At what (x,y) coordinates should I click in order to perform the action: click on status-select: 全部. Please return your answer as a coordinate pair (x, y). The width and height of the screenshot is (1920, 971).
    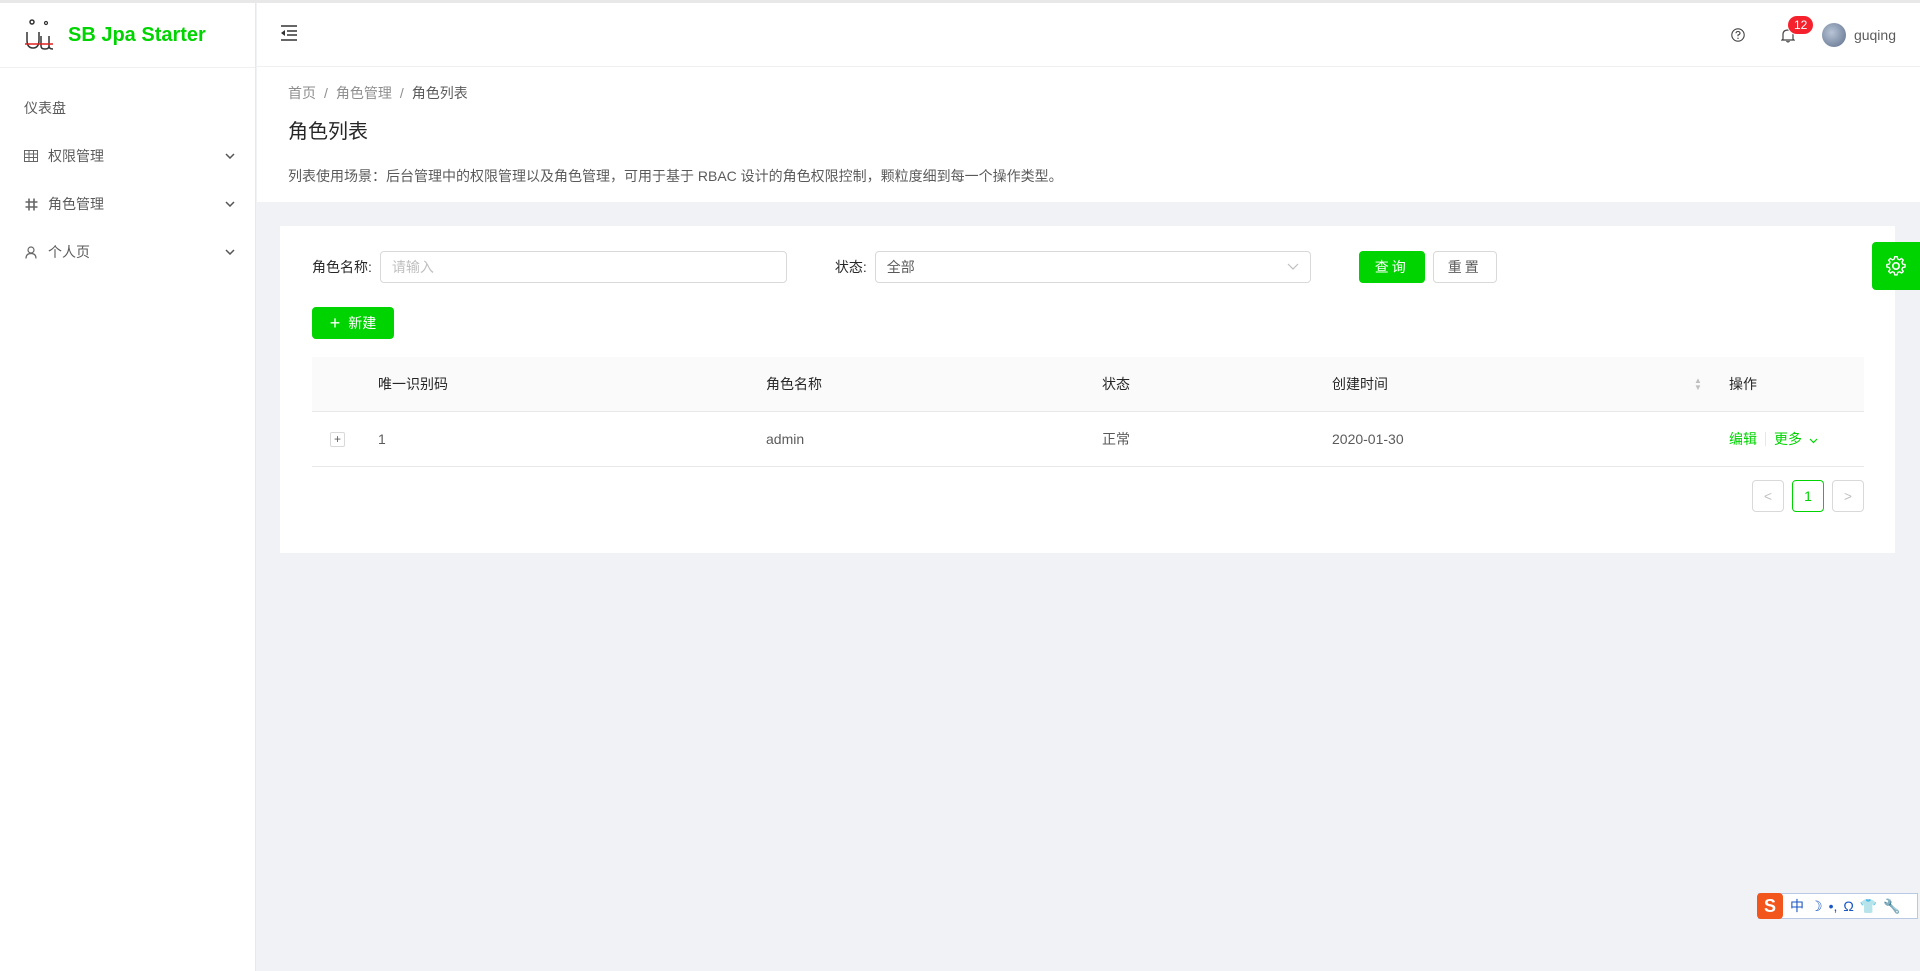
    Looking at the image, I should click on (1092, 267).